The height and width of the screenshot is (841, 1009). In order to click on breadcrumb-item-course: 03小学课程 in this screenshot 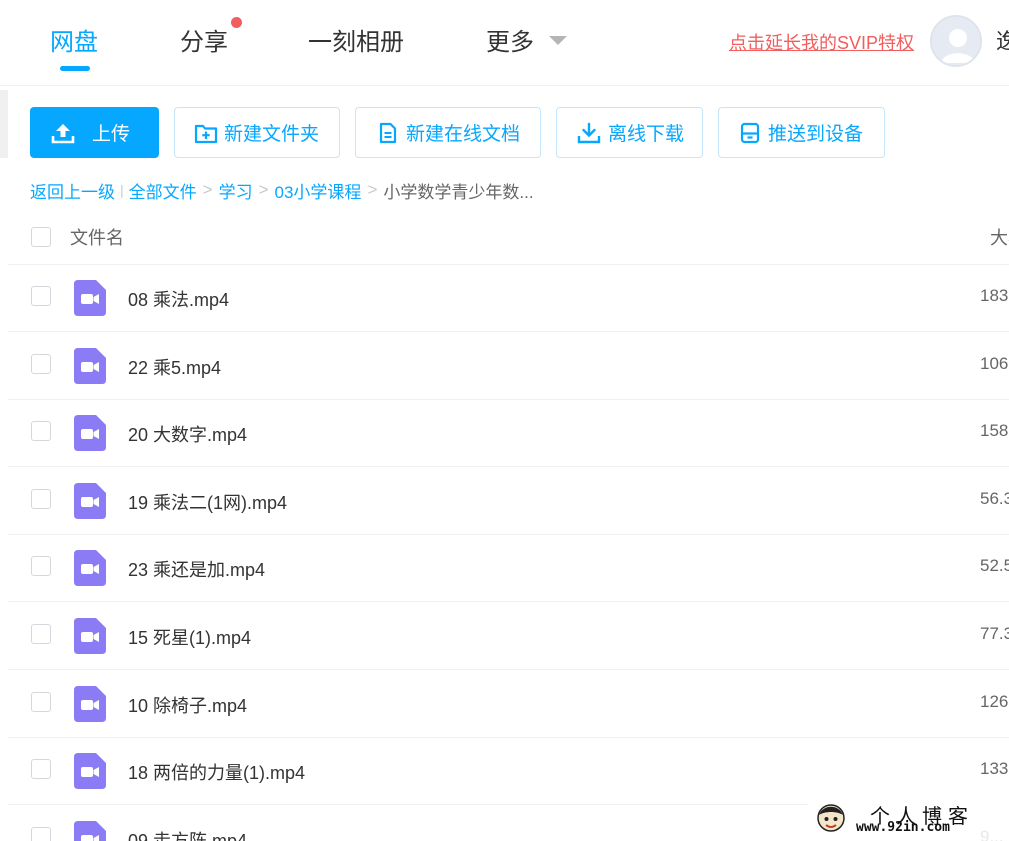, I will do `click(318, 190)`.